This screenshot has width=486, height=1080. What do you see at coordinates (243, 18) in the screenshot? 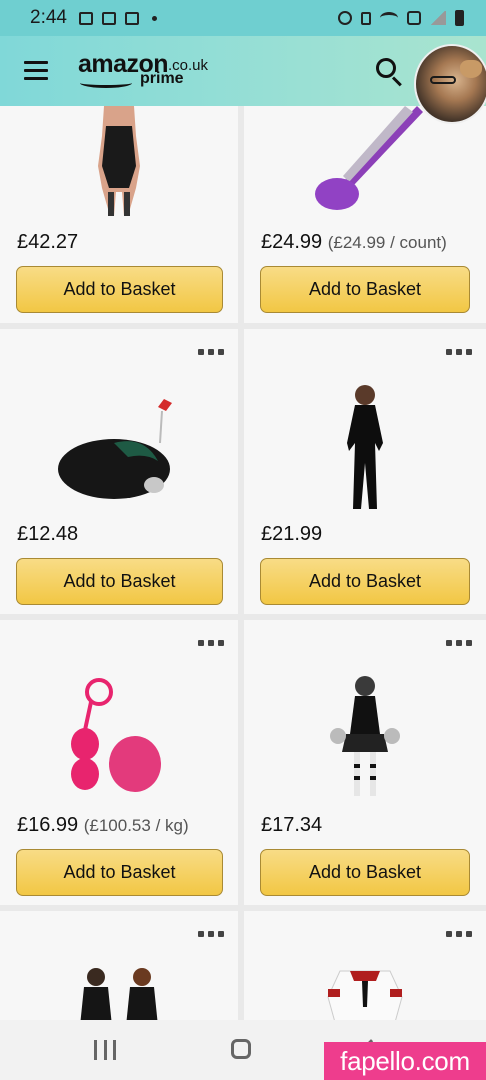
I see `status-bar: 2:44` at bounding box center [243, 18].